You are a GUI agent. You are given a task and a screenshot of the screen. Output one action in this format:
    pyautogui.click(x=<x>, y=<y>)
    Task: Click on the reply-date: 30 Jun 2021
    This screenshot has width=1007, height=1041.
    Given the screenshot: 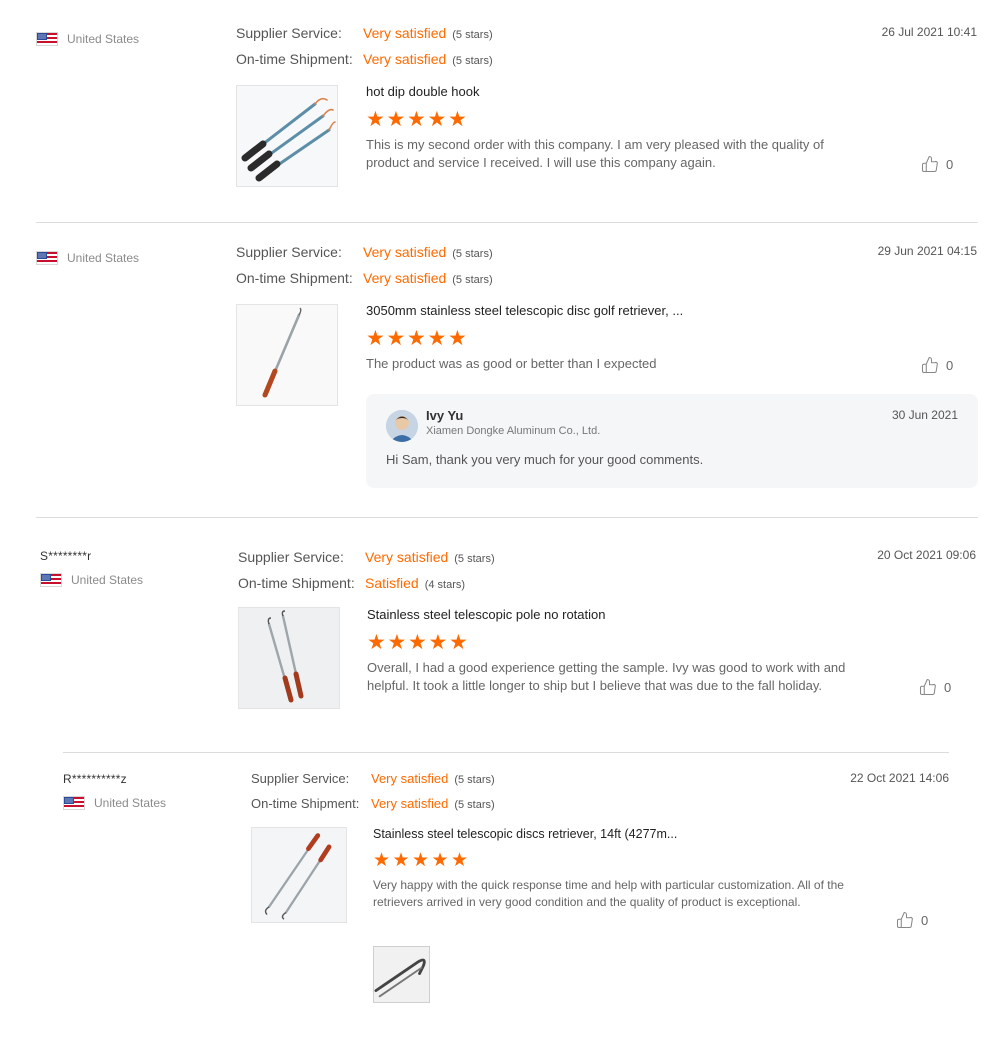 What is the action you would take?
    pyautogui.click(x=924, y=415)
    